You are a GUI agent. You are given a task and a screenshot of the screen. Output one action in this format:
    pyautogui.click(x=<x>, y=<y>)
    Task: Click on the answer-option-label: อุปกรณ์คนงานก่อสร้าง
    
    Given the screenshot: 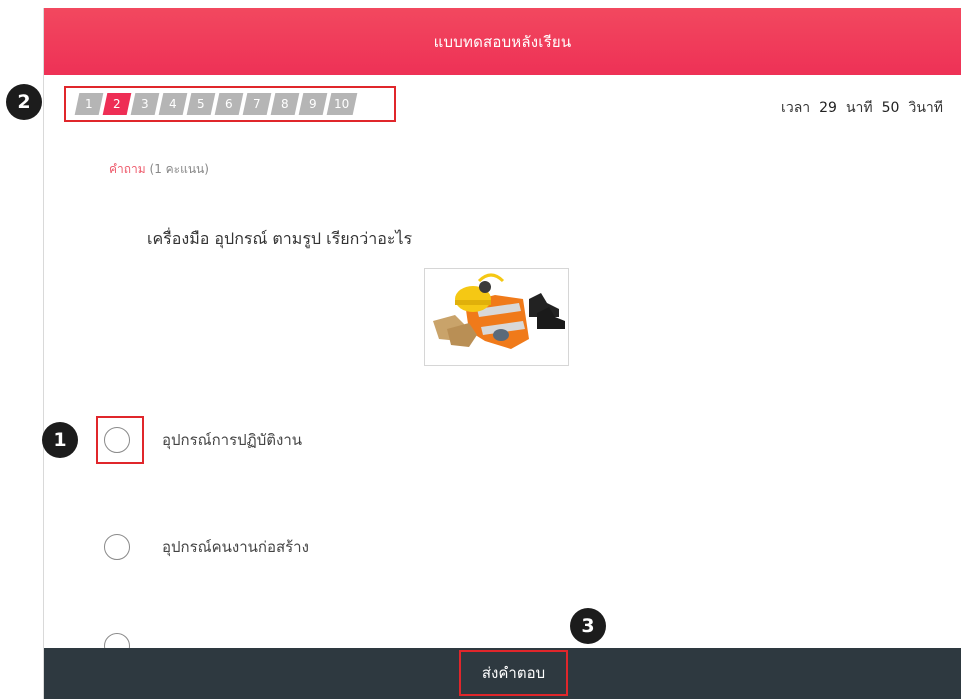 What is the action you would take?
    pyautogui.click(x=235, y=547)
    